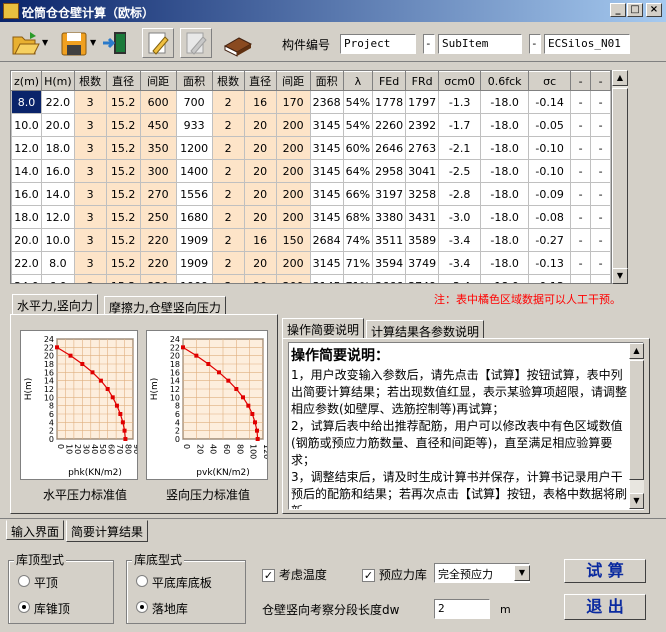 Image resolution: width=666 pixels, height=632 pixels. I want to click on floor-slab-option: 平底库底板, so click(174, 582).